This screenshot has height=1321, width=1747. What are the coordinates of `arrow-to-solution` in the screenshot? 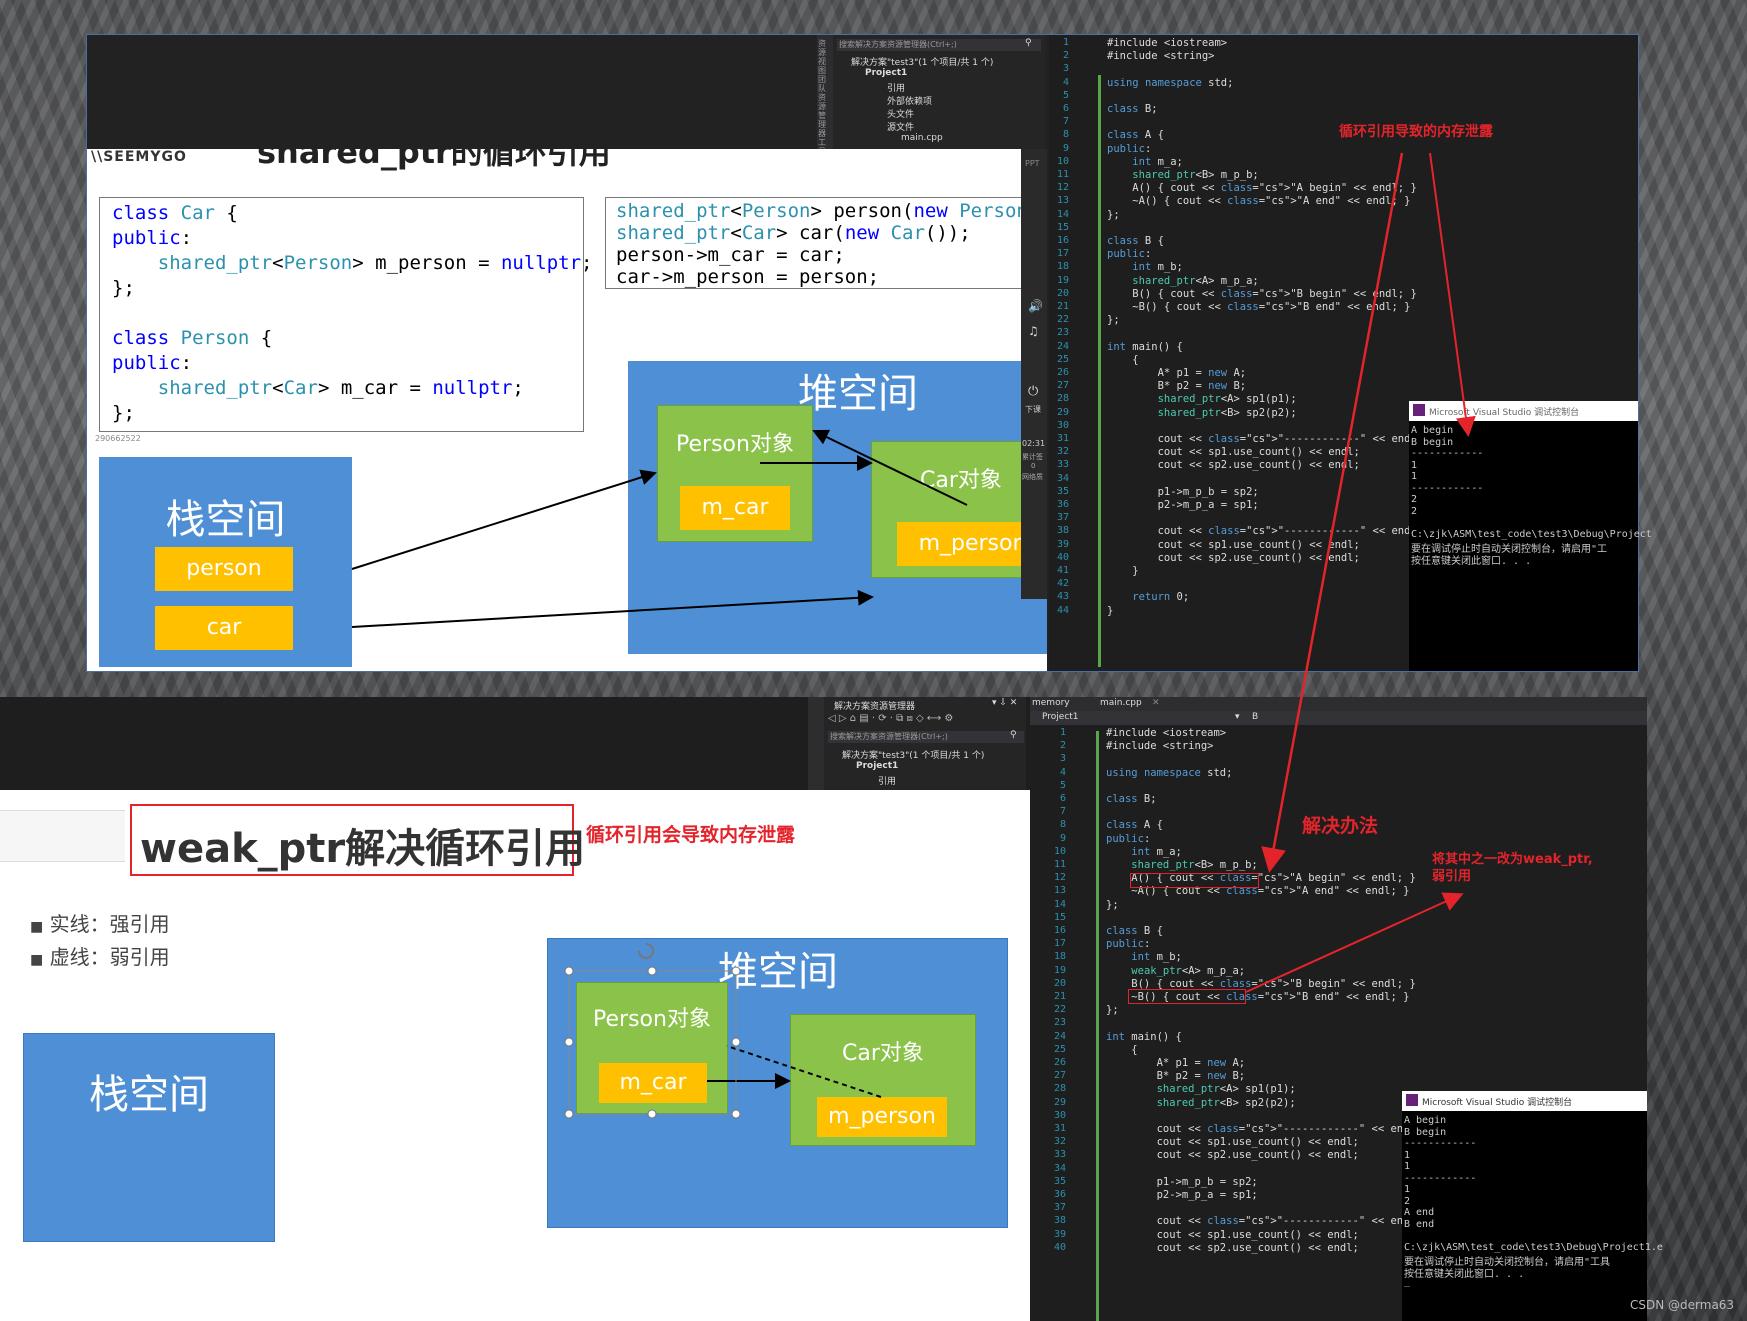 It's located at (1332, 512).